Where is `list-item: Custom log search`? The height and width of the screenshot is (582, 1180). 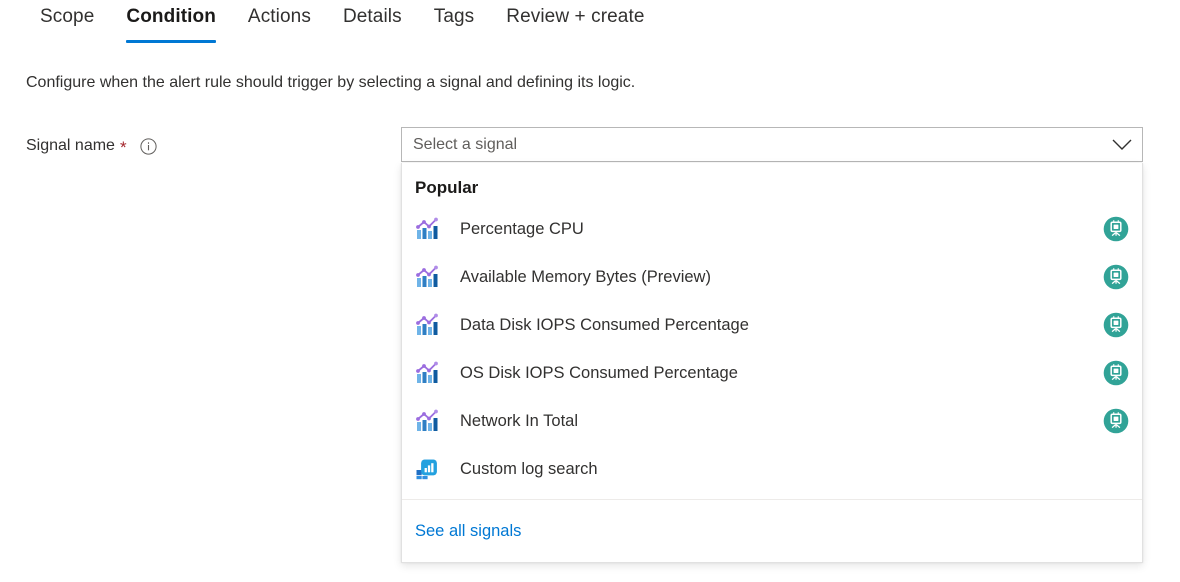
list-item: Custom log search is located at coordinates (772, 469).